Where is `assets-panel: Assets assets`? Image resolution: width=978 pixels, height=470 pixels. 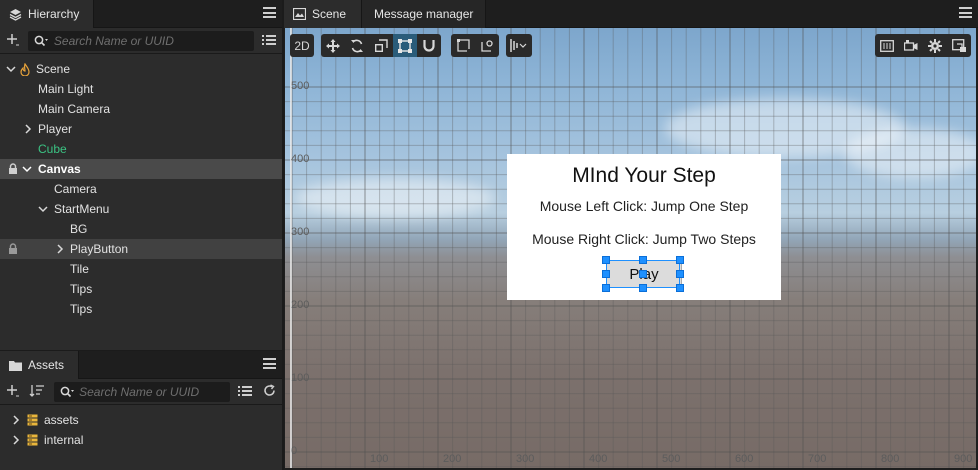 assets-panel: Assets assets is located at coordinates (141, 410).